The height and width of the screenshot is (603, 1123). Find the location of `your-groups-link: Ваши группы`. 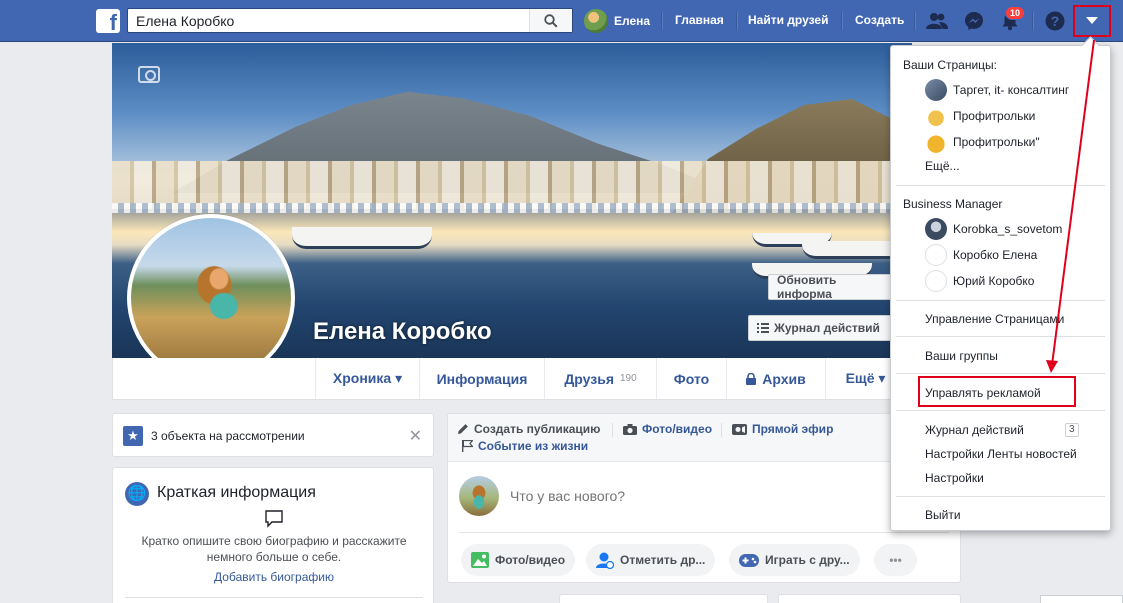

your-groups-link: Ваши группы is located at coordinates (961, 356).